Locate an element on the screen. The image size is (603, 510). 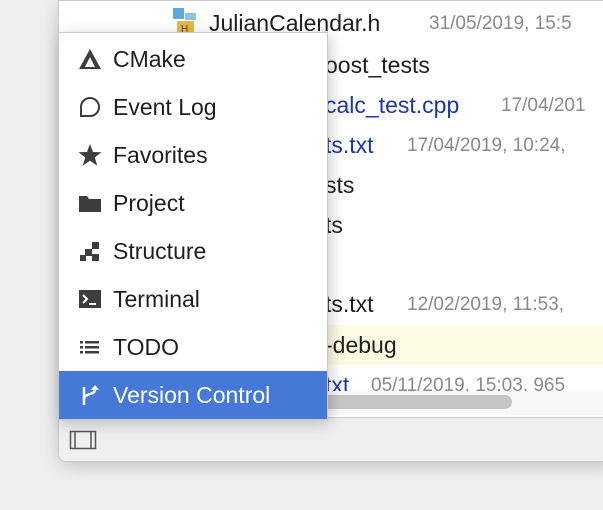
tree-row-meta: 05/11/2019, 15:03, 965 is located at coordinates (468, 383).